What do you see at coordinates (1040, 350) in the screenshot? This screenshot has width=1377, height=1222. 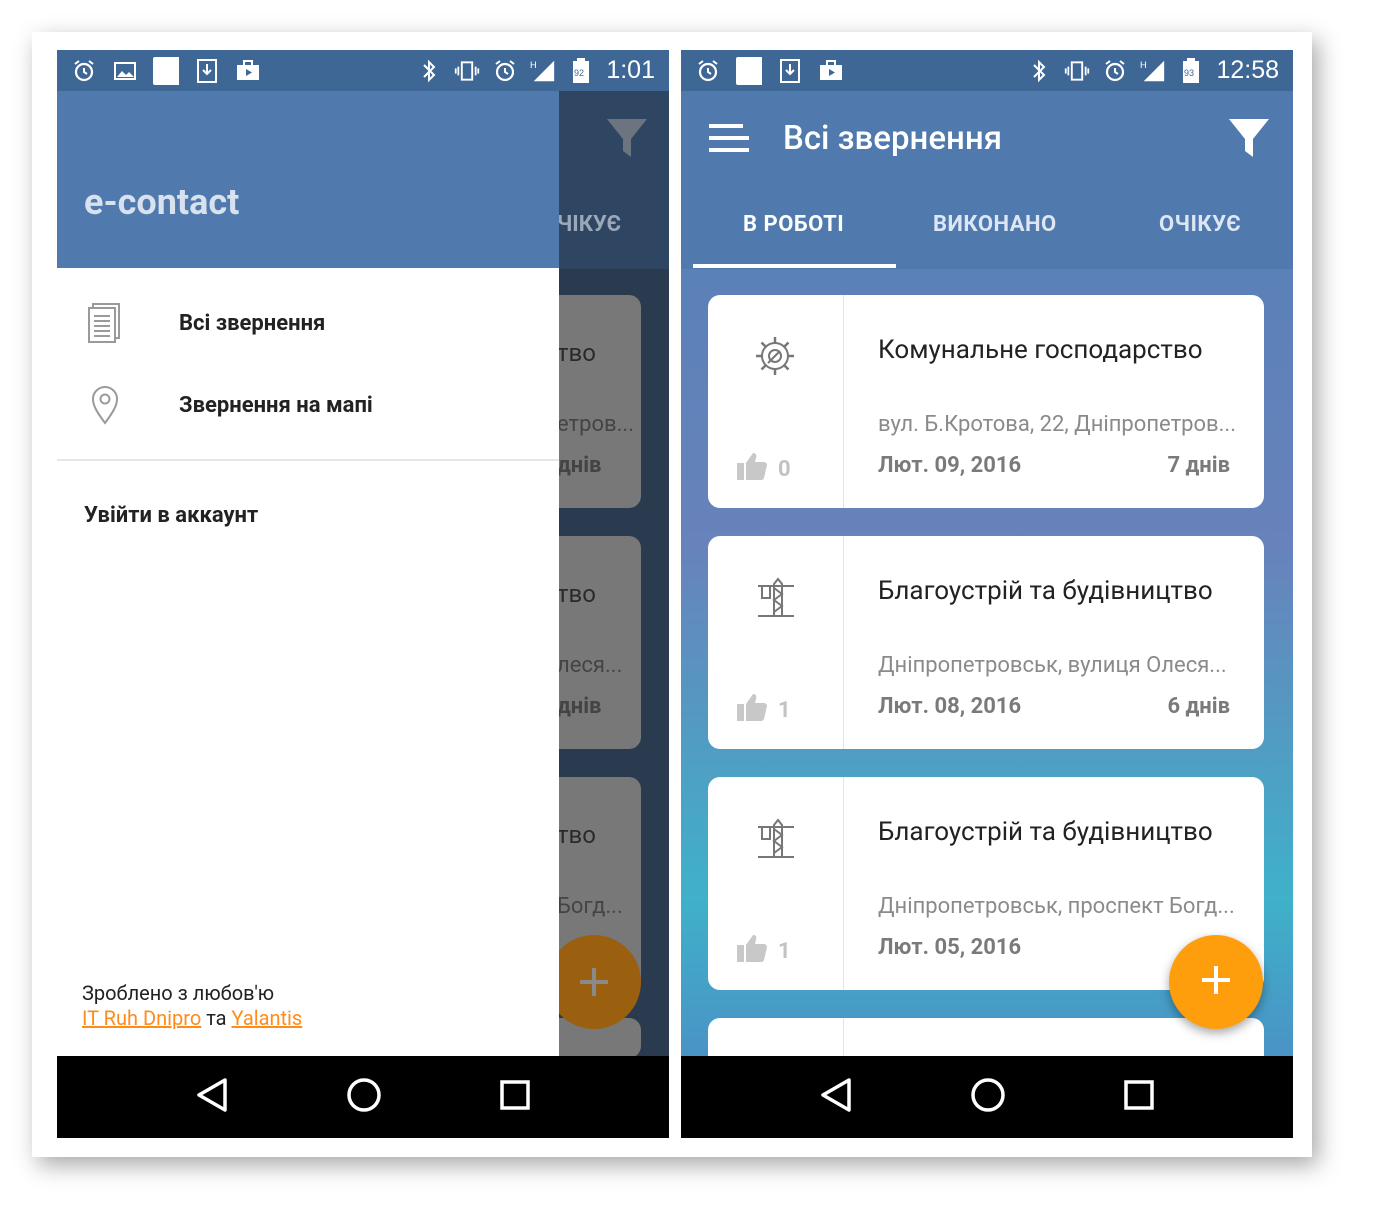 I see `card-category: Комунальне господарство` at bounding box center [1040, 350].